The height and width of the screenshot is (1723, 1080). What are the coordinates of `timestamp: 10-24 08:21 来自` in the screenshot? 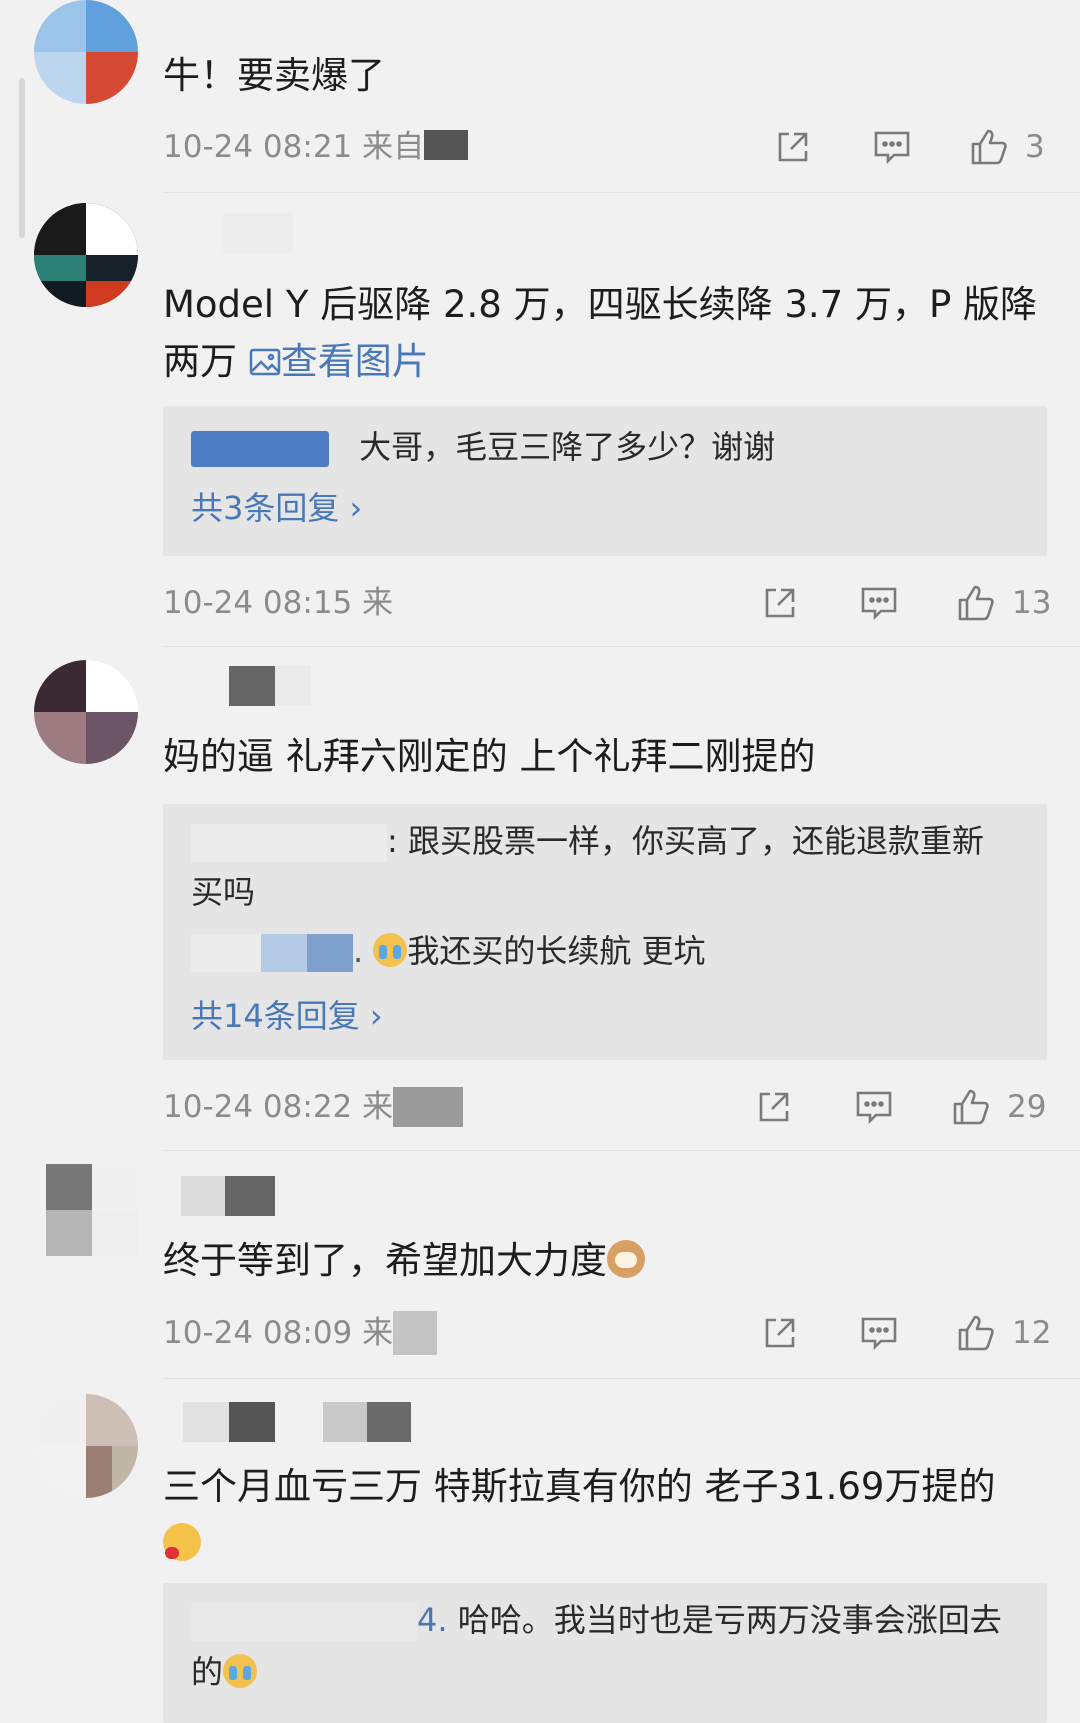 It's located at (316, 147).